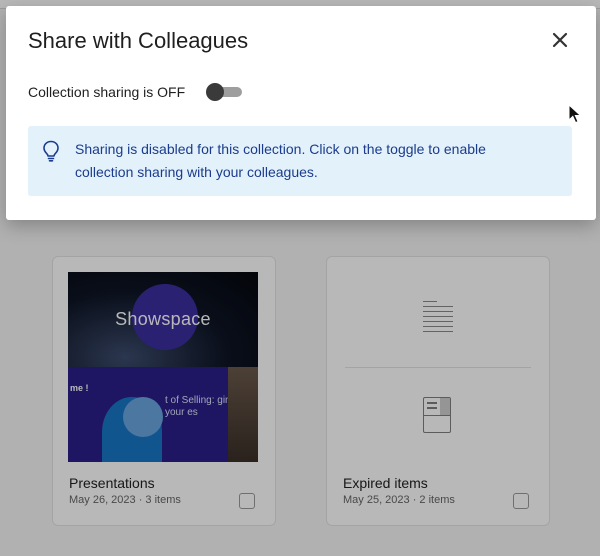 Image resolution: width=600 pixels, height=556 pixels. What do you see at coordinates (575, 114) in the screenshot?
I see `mouse-cursor-icon` at bounding box center [575, 114].